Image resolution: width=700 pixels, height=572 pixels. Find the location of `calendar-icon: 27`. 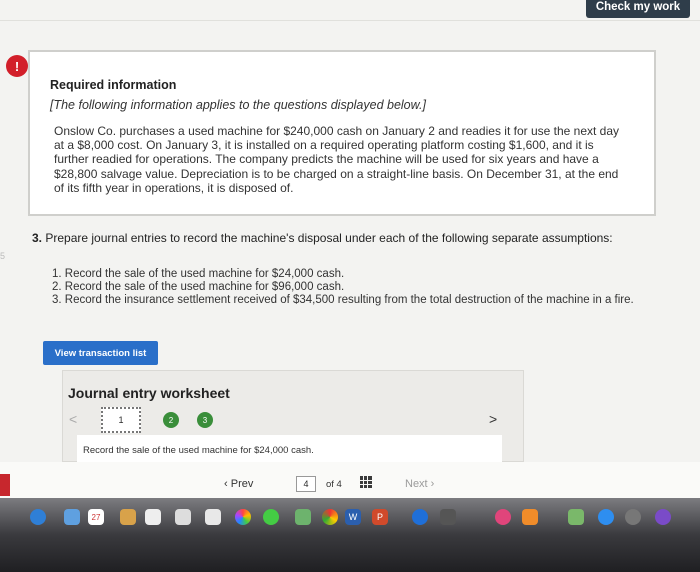

calendar-icon: 27 is located at coordinates (96, 517).